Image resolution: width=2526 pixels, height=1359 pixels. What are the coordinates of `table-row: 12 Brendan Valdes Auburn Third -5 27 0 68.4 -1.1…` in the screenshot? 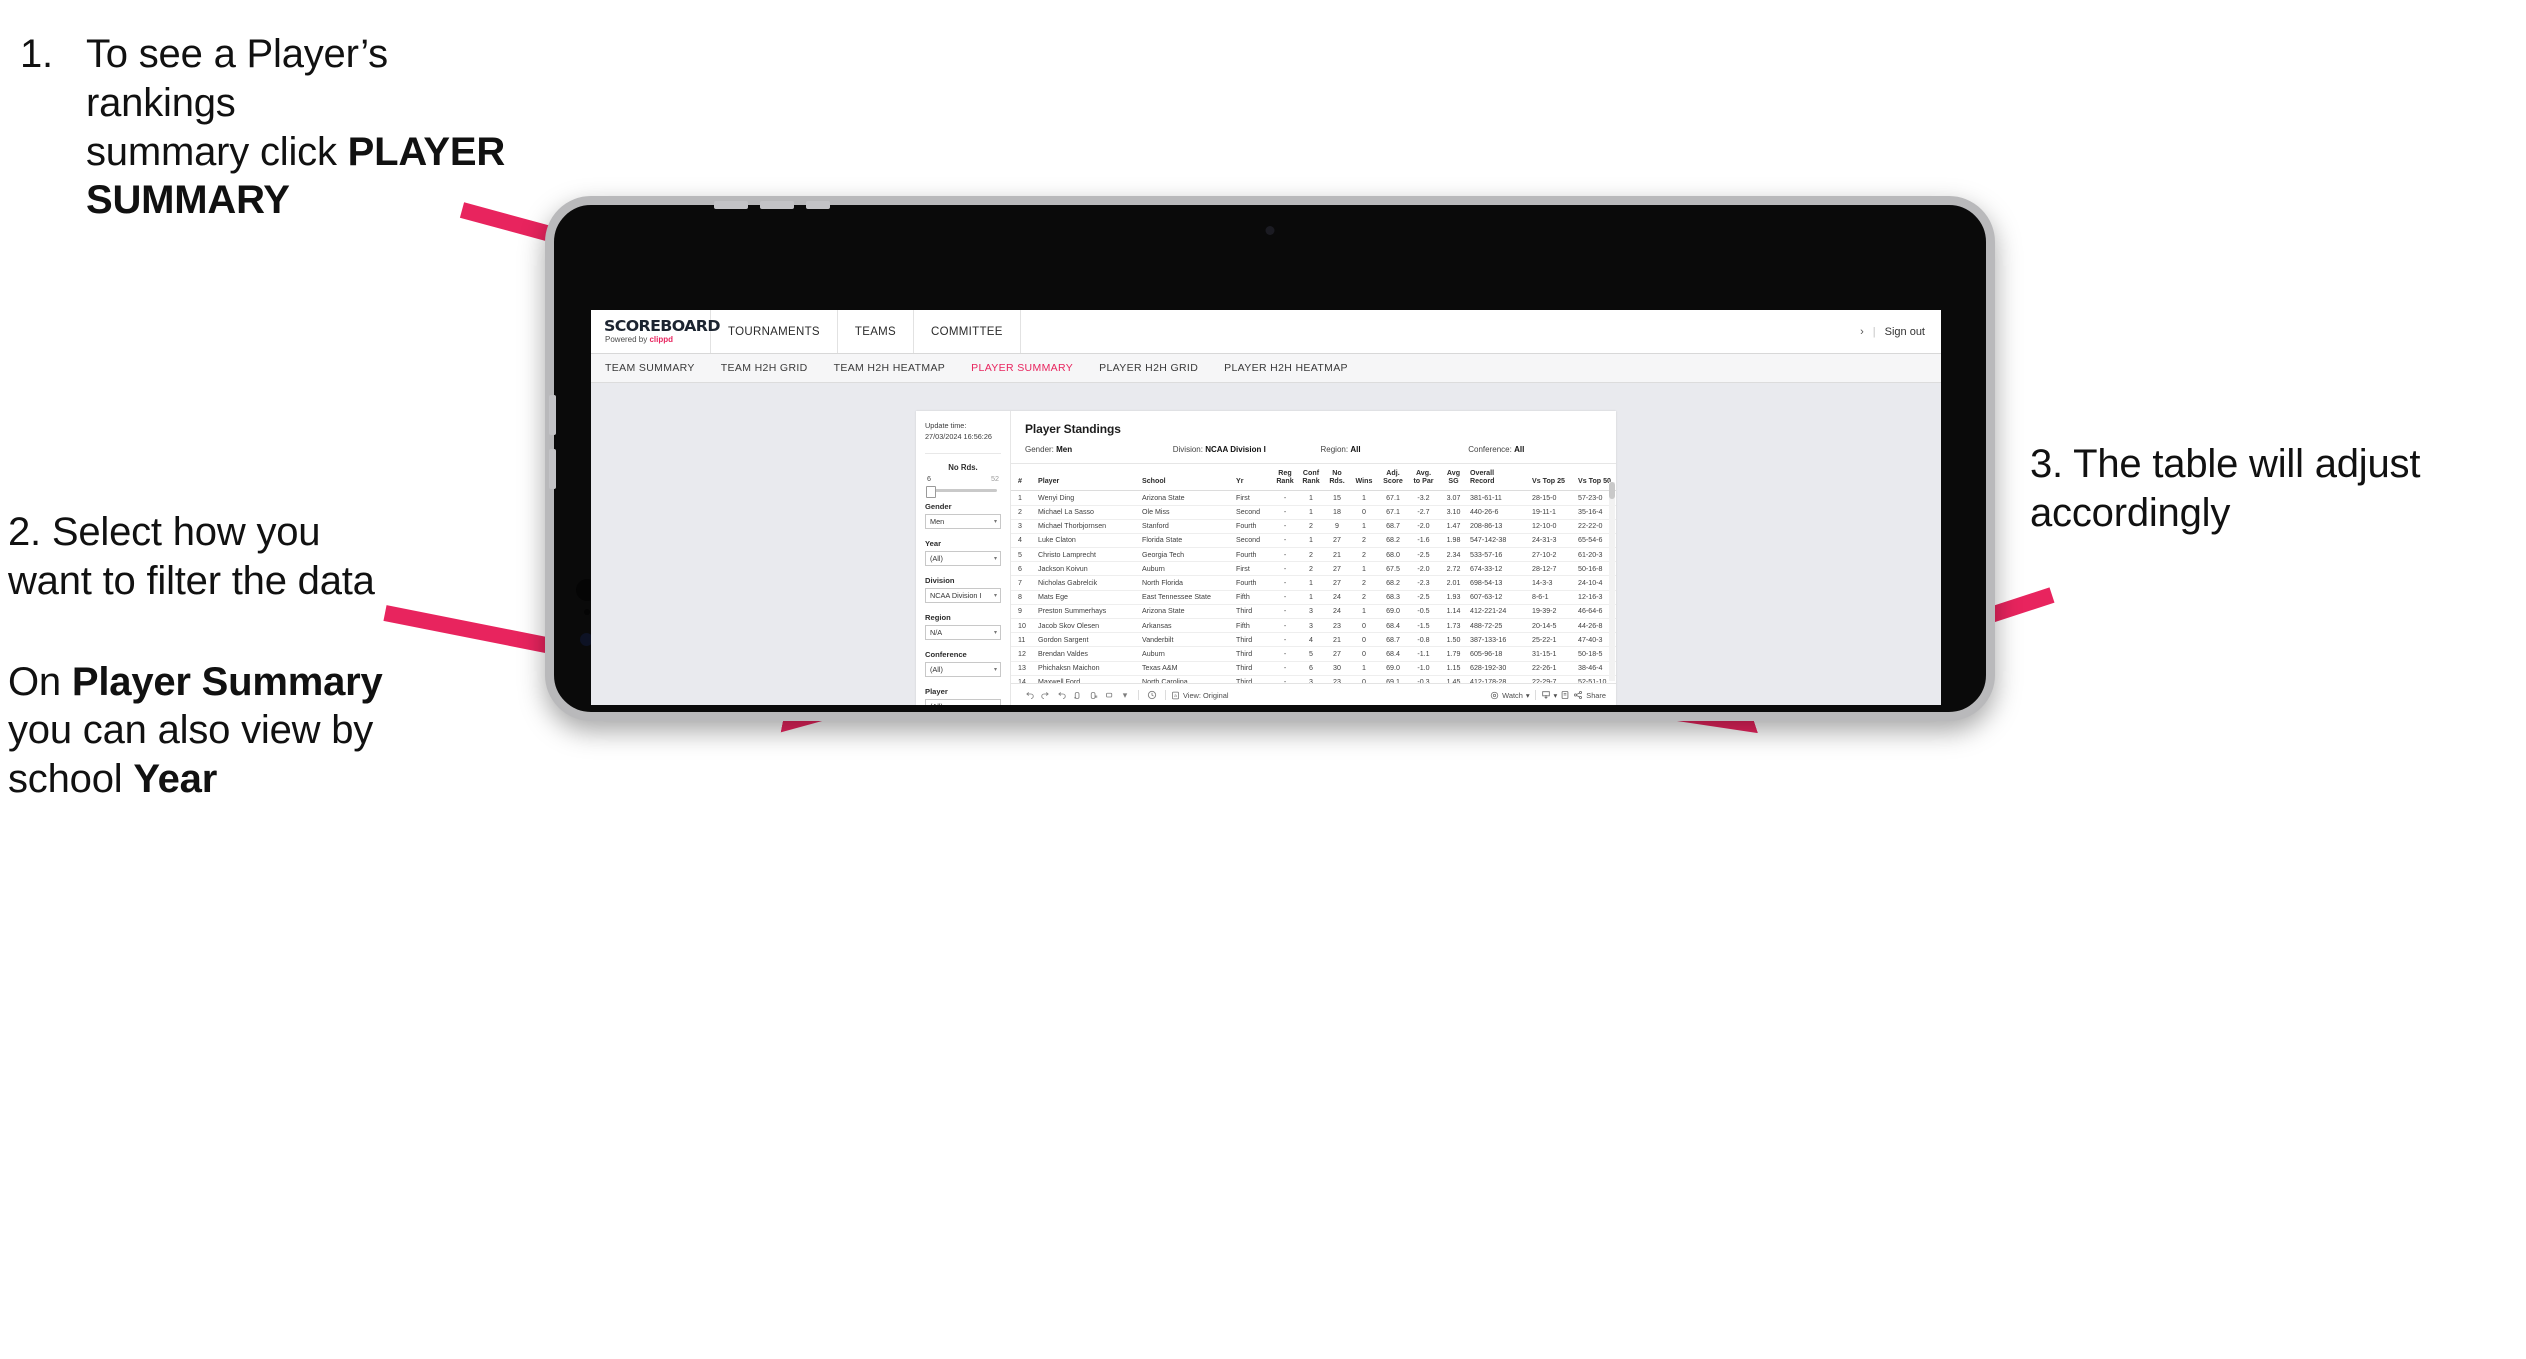 It's located at (1313, 654).